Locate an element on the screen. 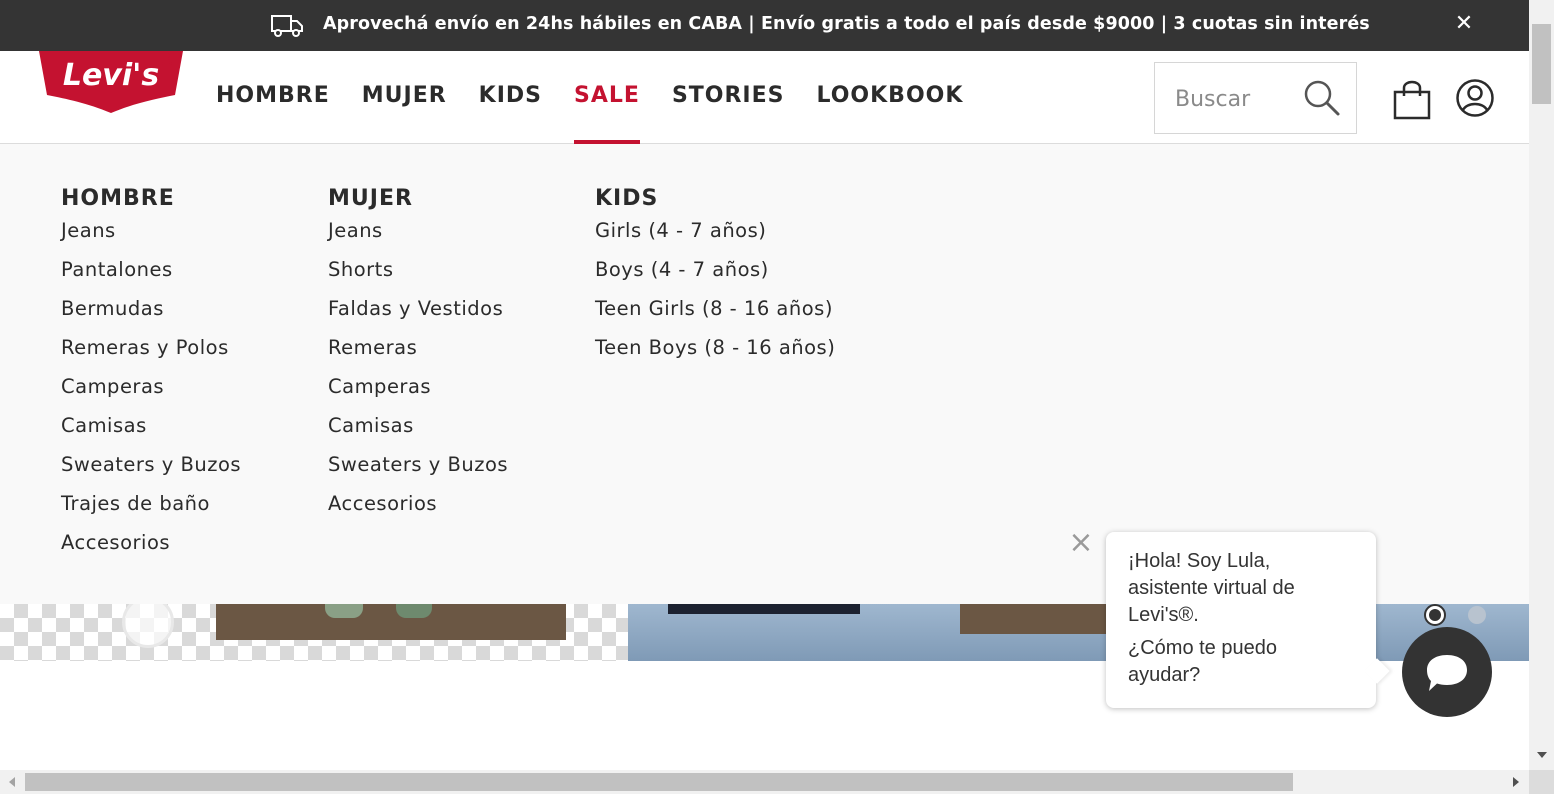 Image resolution: width=1554 pixels, height=794 pixels. menu-link: Teen Boys (8 - 16 años) is located at coordinates (715, 356).